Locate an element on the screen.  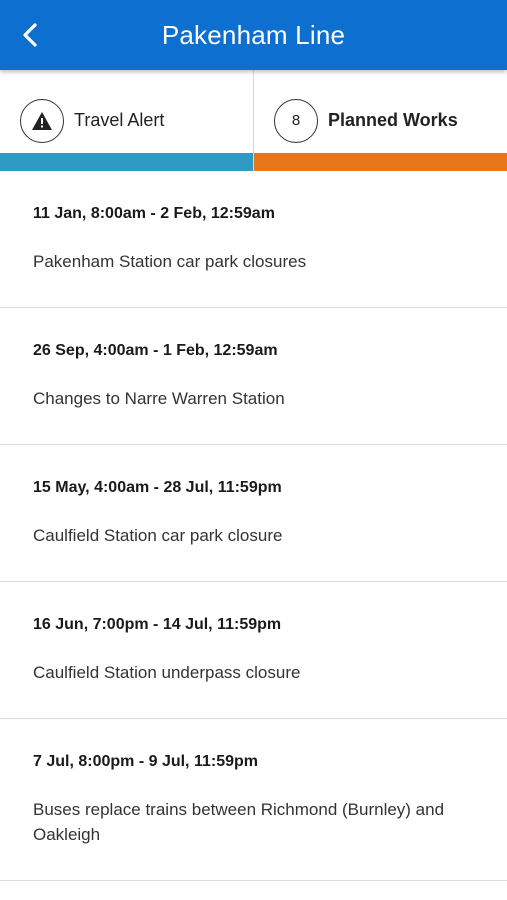
item-date-range: 26 Sep, 4:00am - 1 Feb, 12:59am is located at coordinates (155, 350).